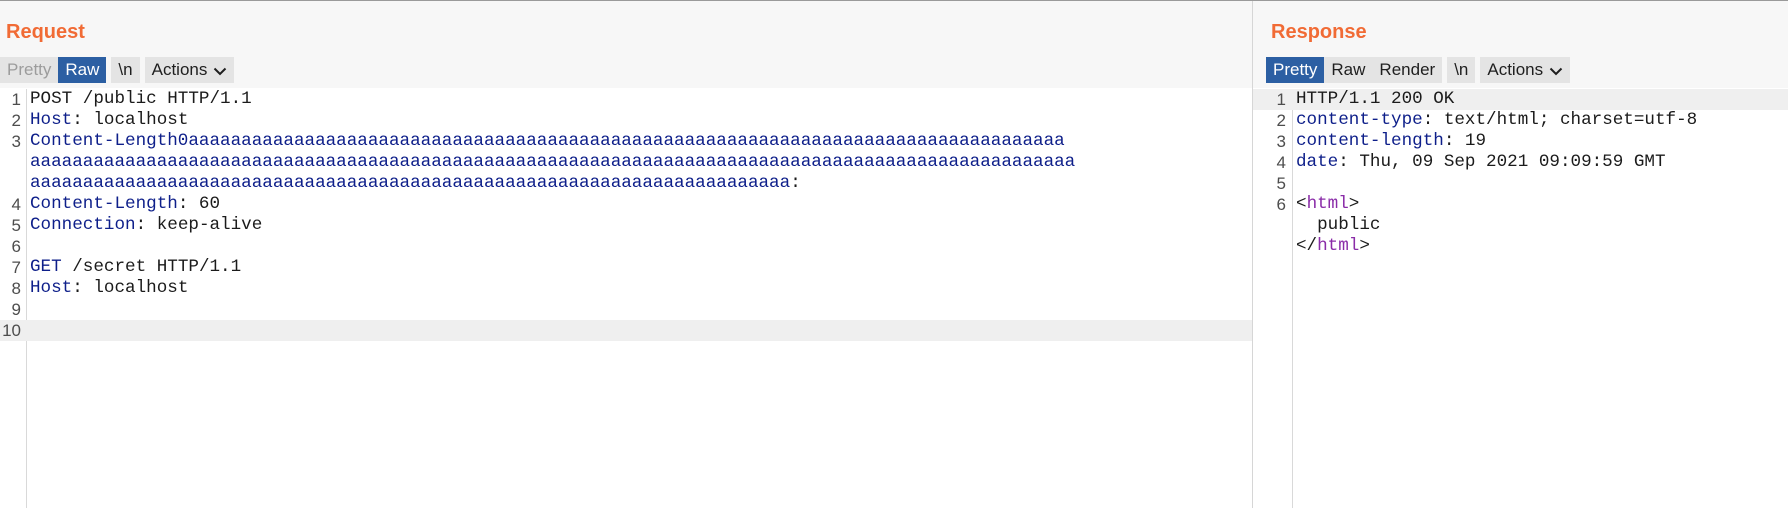 The height and width of the screenshot is (508, 1788). Describe the element at coordinates (1407, 70) in the screenshot. I see `response-tab-render: Render` at that location.